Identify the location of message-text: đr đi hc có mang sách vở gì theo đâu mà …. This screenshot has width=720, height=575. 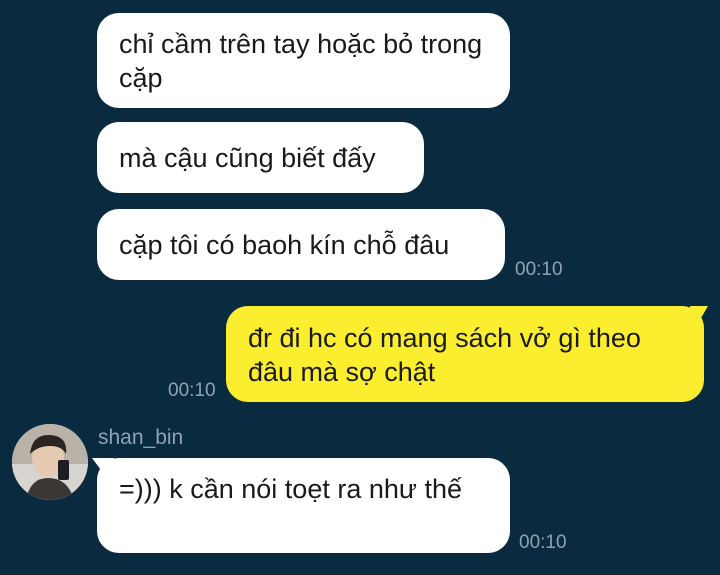
(444, 355).